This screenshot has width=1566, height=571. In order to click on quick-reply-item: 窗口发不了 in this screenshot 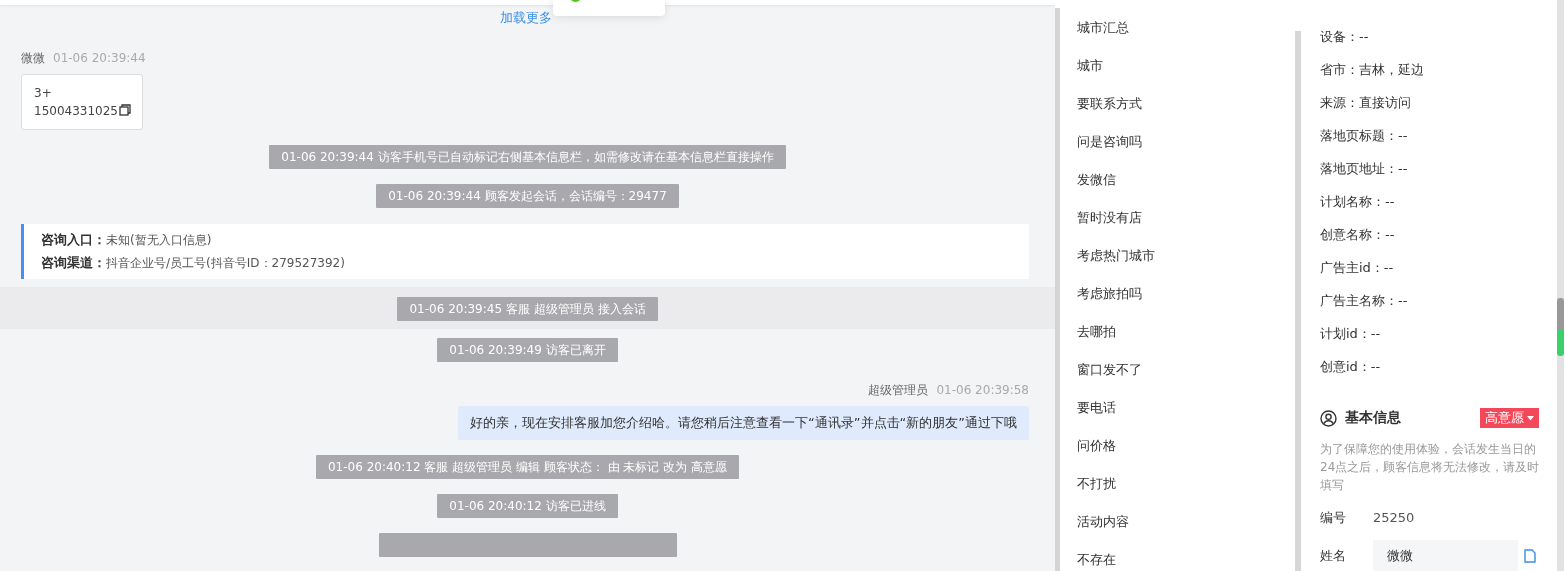, I will do `click(1186, 370)`.